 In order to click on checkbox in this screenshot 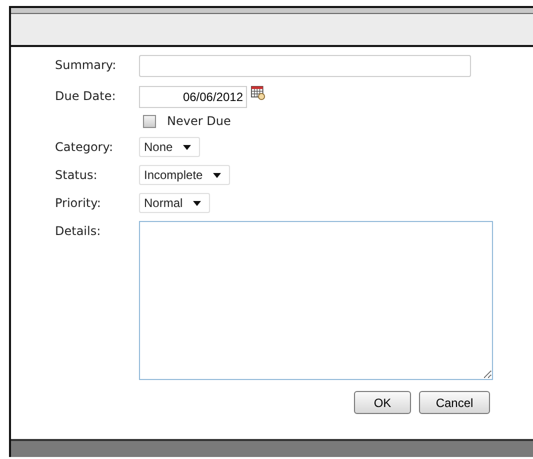, I will do `click(149, 121)`.